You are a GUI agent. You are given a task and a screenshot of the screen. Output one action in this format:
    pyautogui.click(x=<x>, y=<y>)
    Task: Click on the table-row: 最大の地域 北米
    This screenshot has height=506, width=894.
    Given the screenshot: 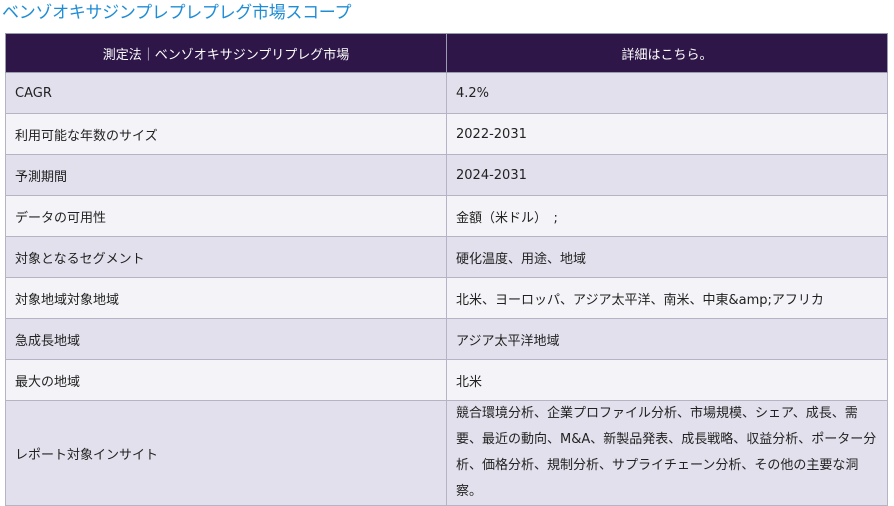 What is the action you would take?
    pyautogui.click(x=446, y=380)
    